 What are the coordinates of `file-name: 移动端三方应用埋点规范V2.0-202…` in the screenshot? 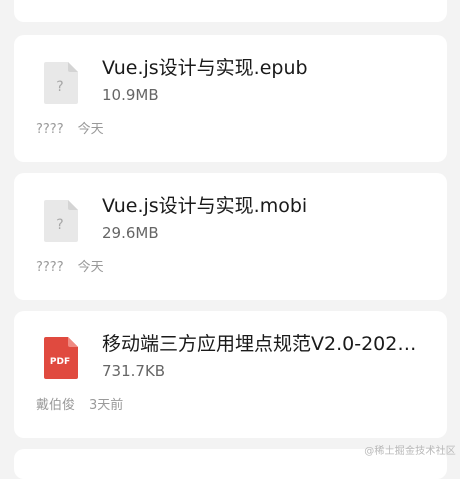 It's located at (259, 344).